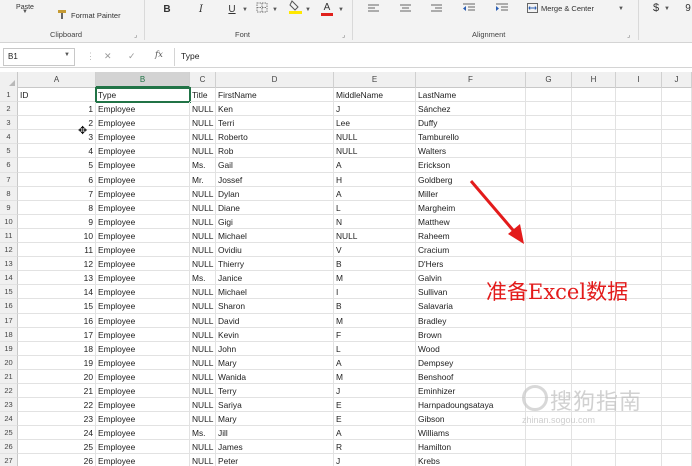 The height and width of the screenshot is (466, 692). What do you see at coordinates (57, 221) in the screenshot?
I see `data-cell: 9` at bounding box center [57, 221].